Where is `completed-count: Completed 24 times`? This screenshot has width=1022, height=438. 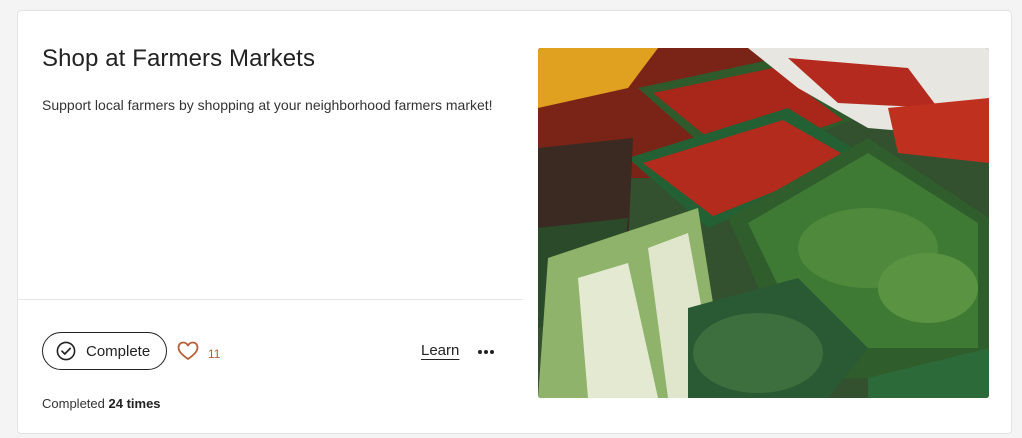 completed-count: Completed 24 times is located at coordinates (101, 403).